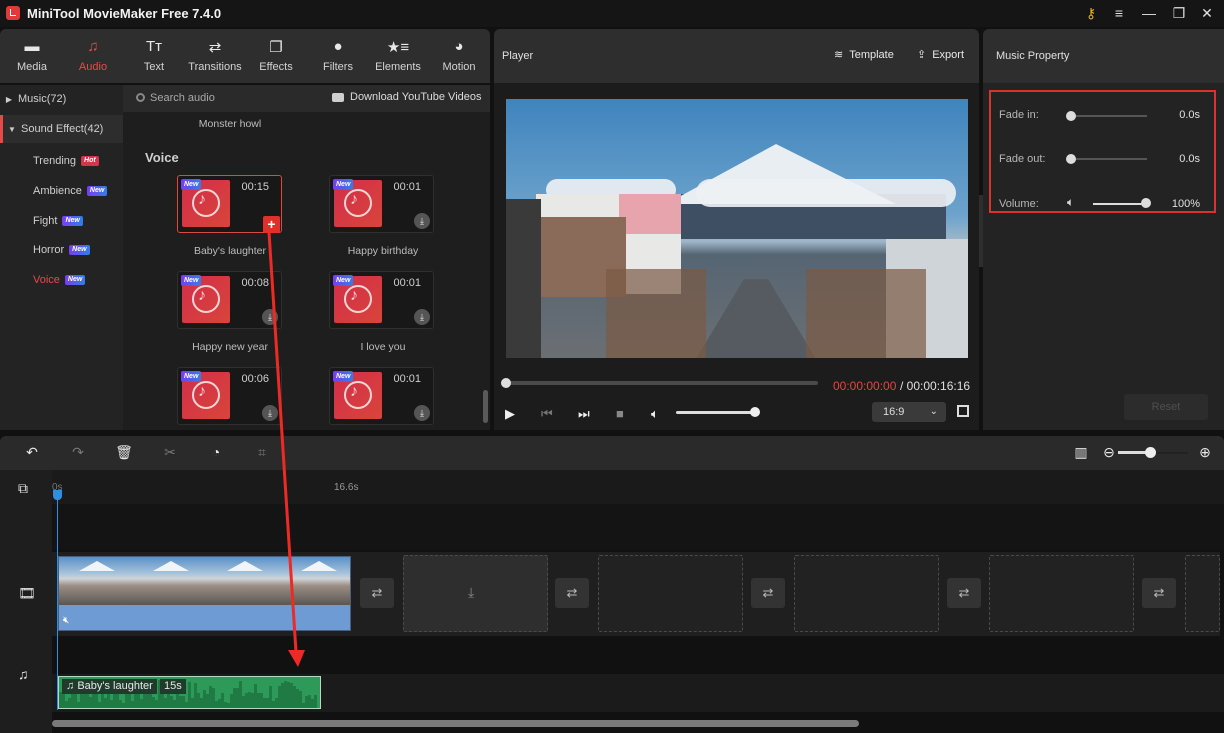 Image resolution: width=1224 pixels, height=733 pixels. I want to click on play-button: ▶, so click(510, 414).